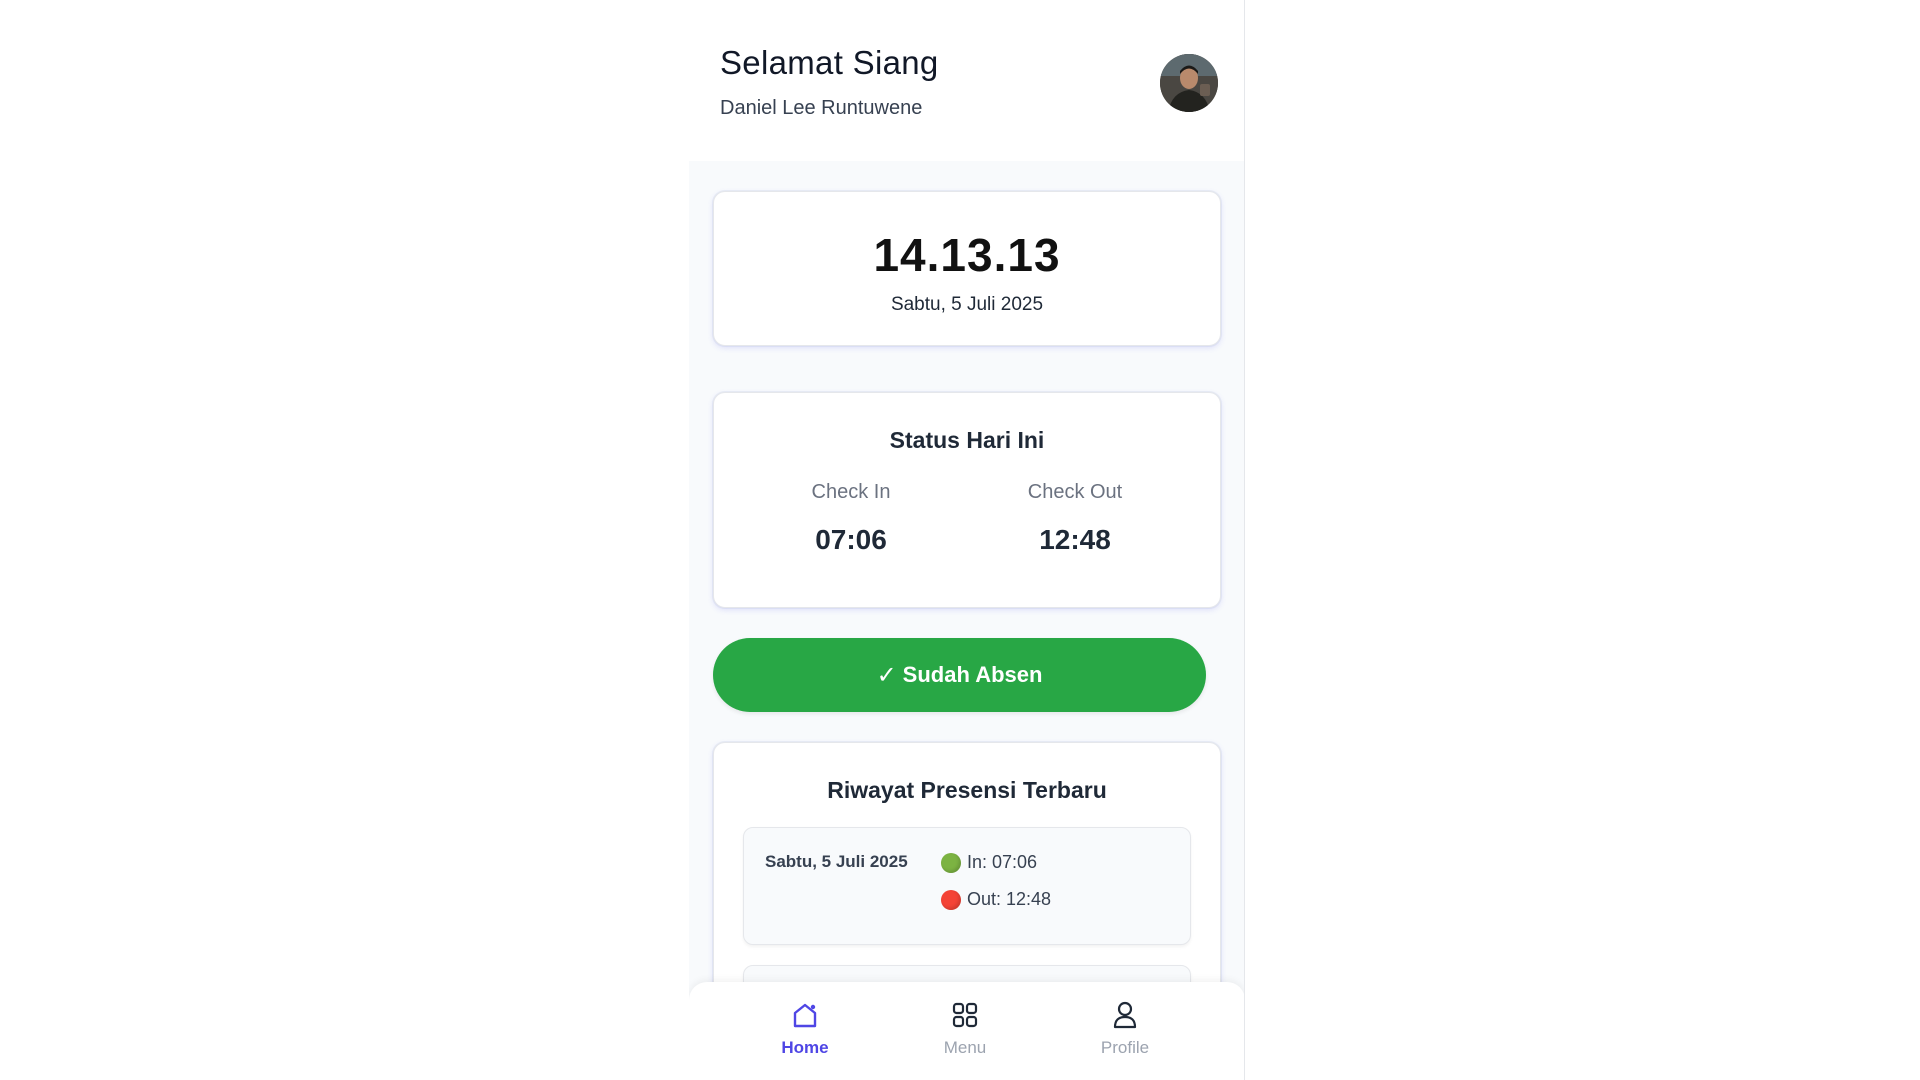 The image size is (1920, 1080). I want to click on history-item: Sabtu, 5 Juli 2025 In: 07:06 Out: 12:48, so click(967, 886).